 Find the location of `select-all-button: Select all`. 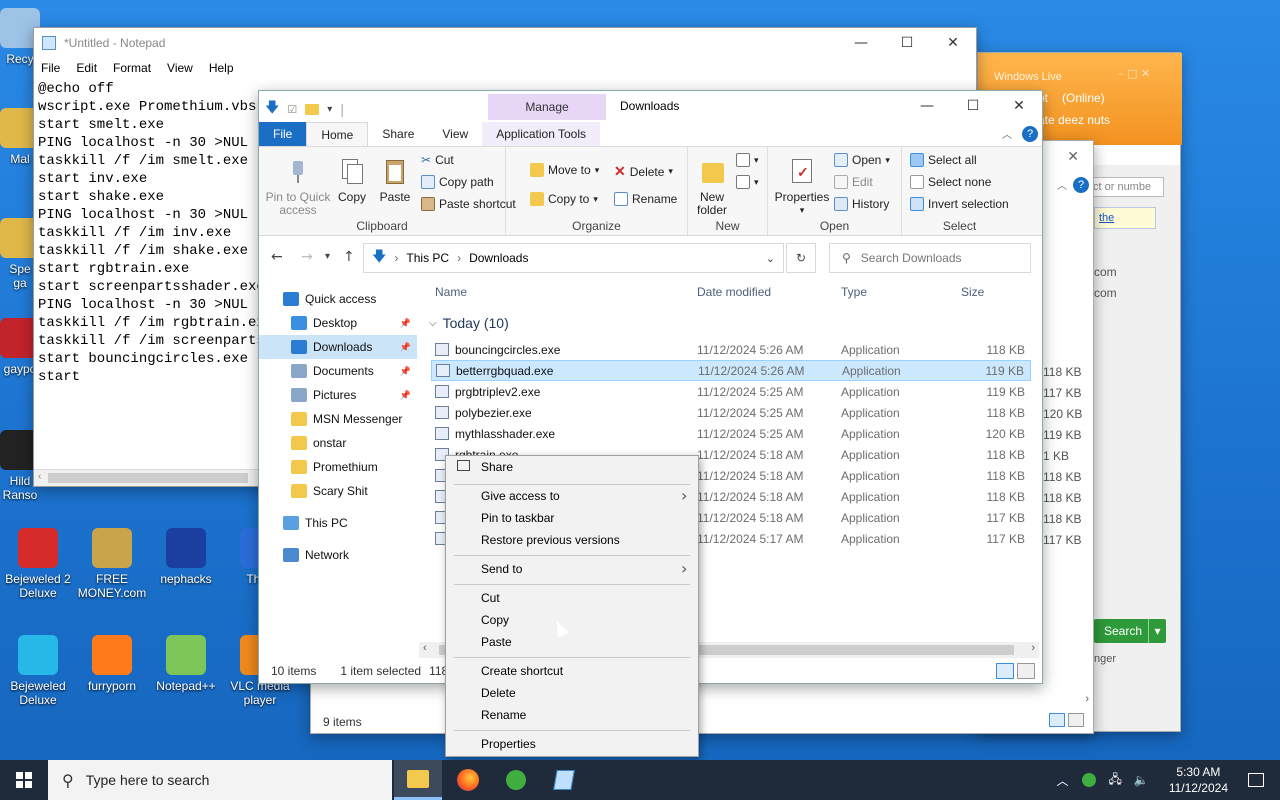

select-all-button: Select all is located at coordinates (943, 160).